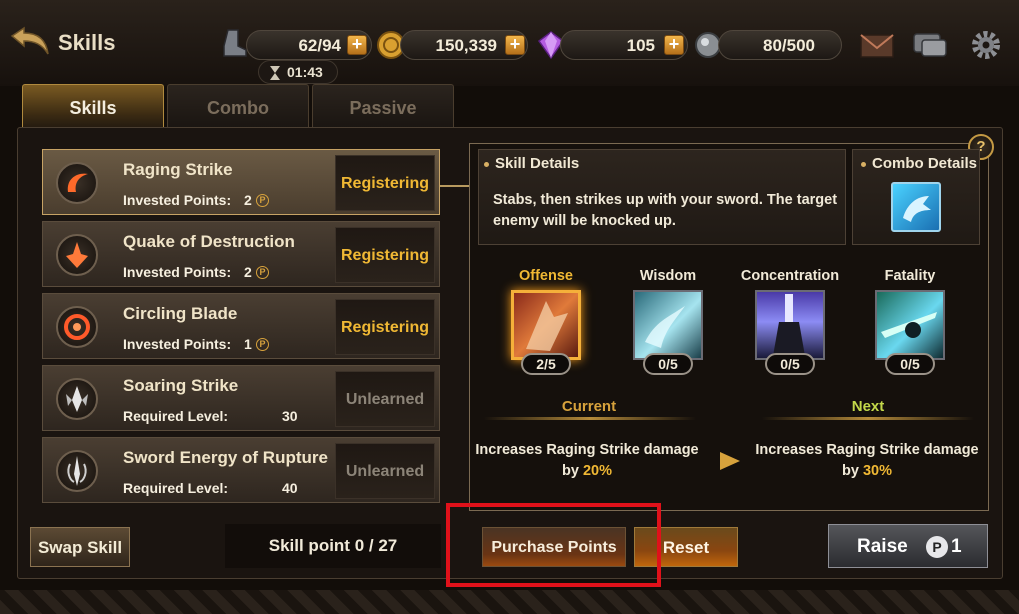 This screenshot has width=1019, height=614. Describe the element at coordinates (383, 106) in the screenshot. I see `tab-passive: Passive` at that location.